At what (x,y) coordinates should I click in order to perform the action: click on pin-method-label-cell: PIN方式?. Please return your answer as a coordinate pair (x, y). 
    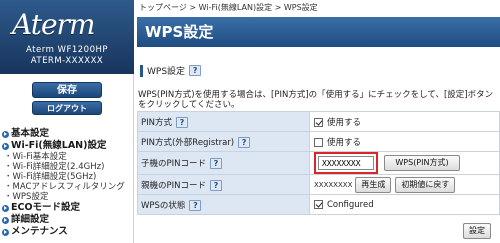
    Looking at the image, I should click on (223, 121).